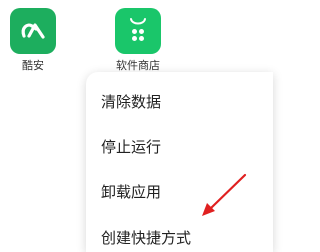 Image resolution: width=320 pixels, height=252 pixels. I want to click on annotation-arrow-icon, so click(224, 194).